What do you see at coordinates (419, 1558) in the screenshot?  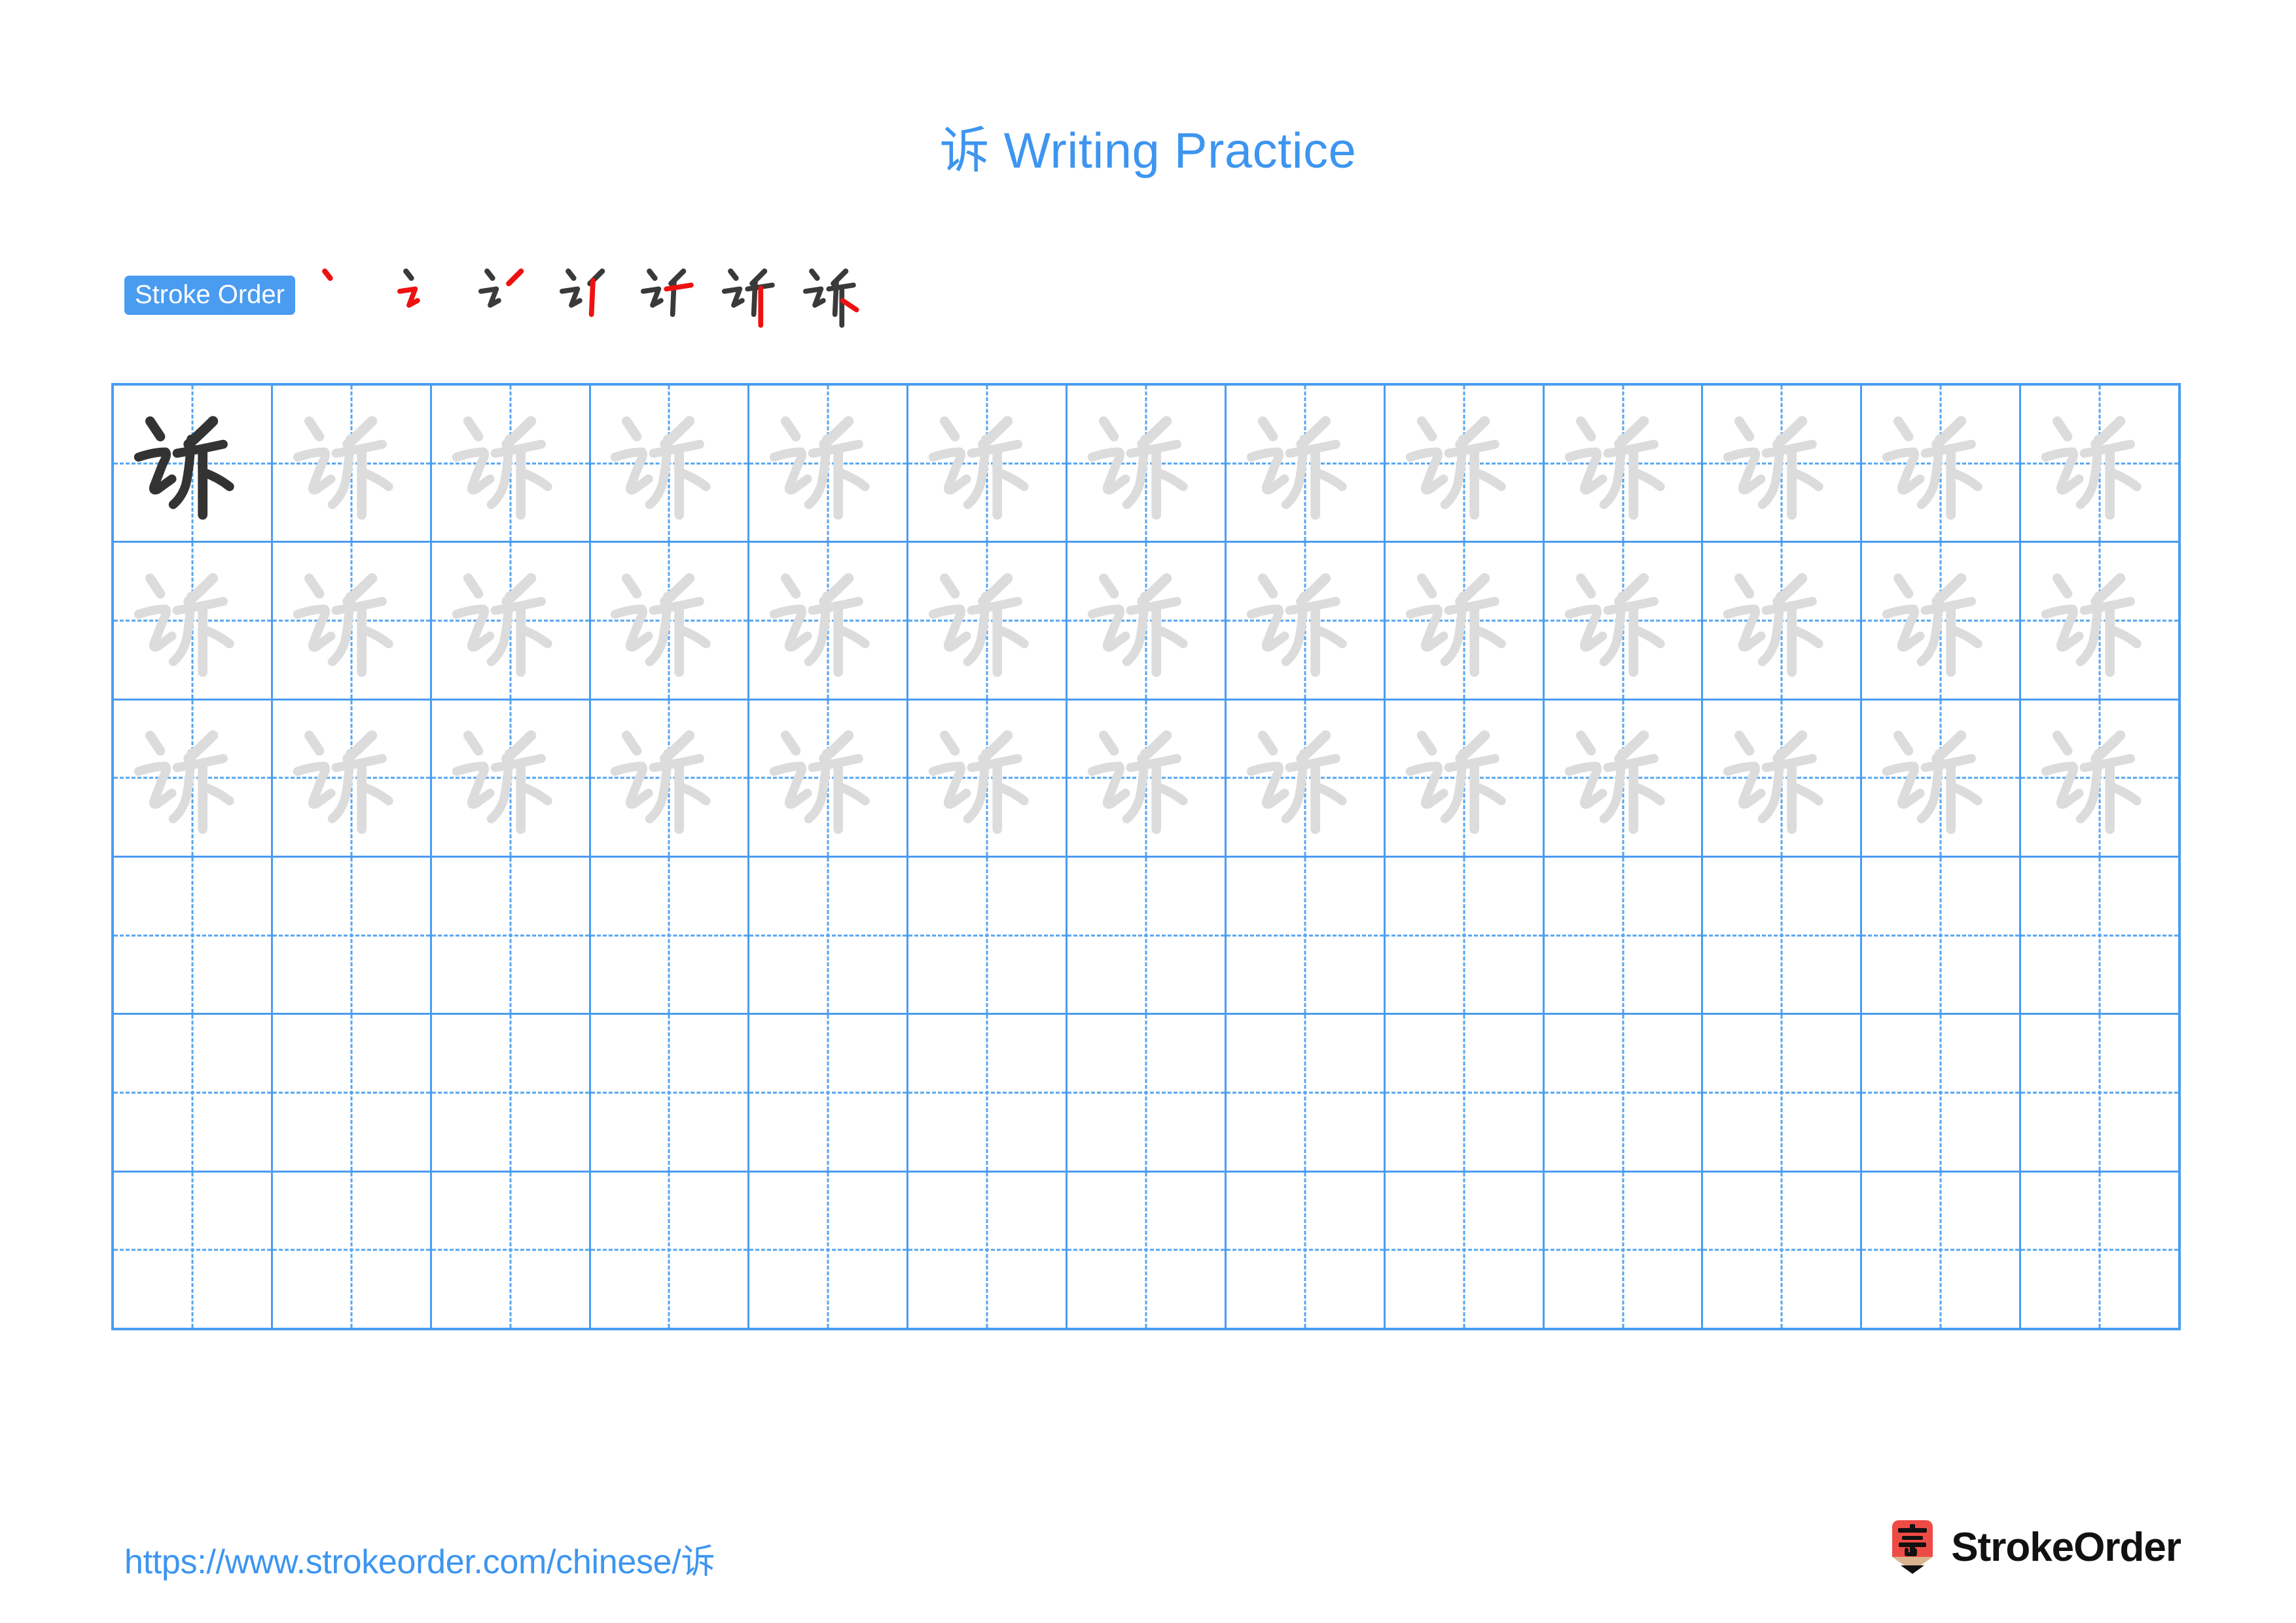 I see `footer-url: https://www.strokeorder.com/chinese/诉` at bounding box center [419, 1558].